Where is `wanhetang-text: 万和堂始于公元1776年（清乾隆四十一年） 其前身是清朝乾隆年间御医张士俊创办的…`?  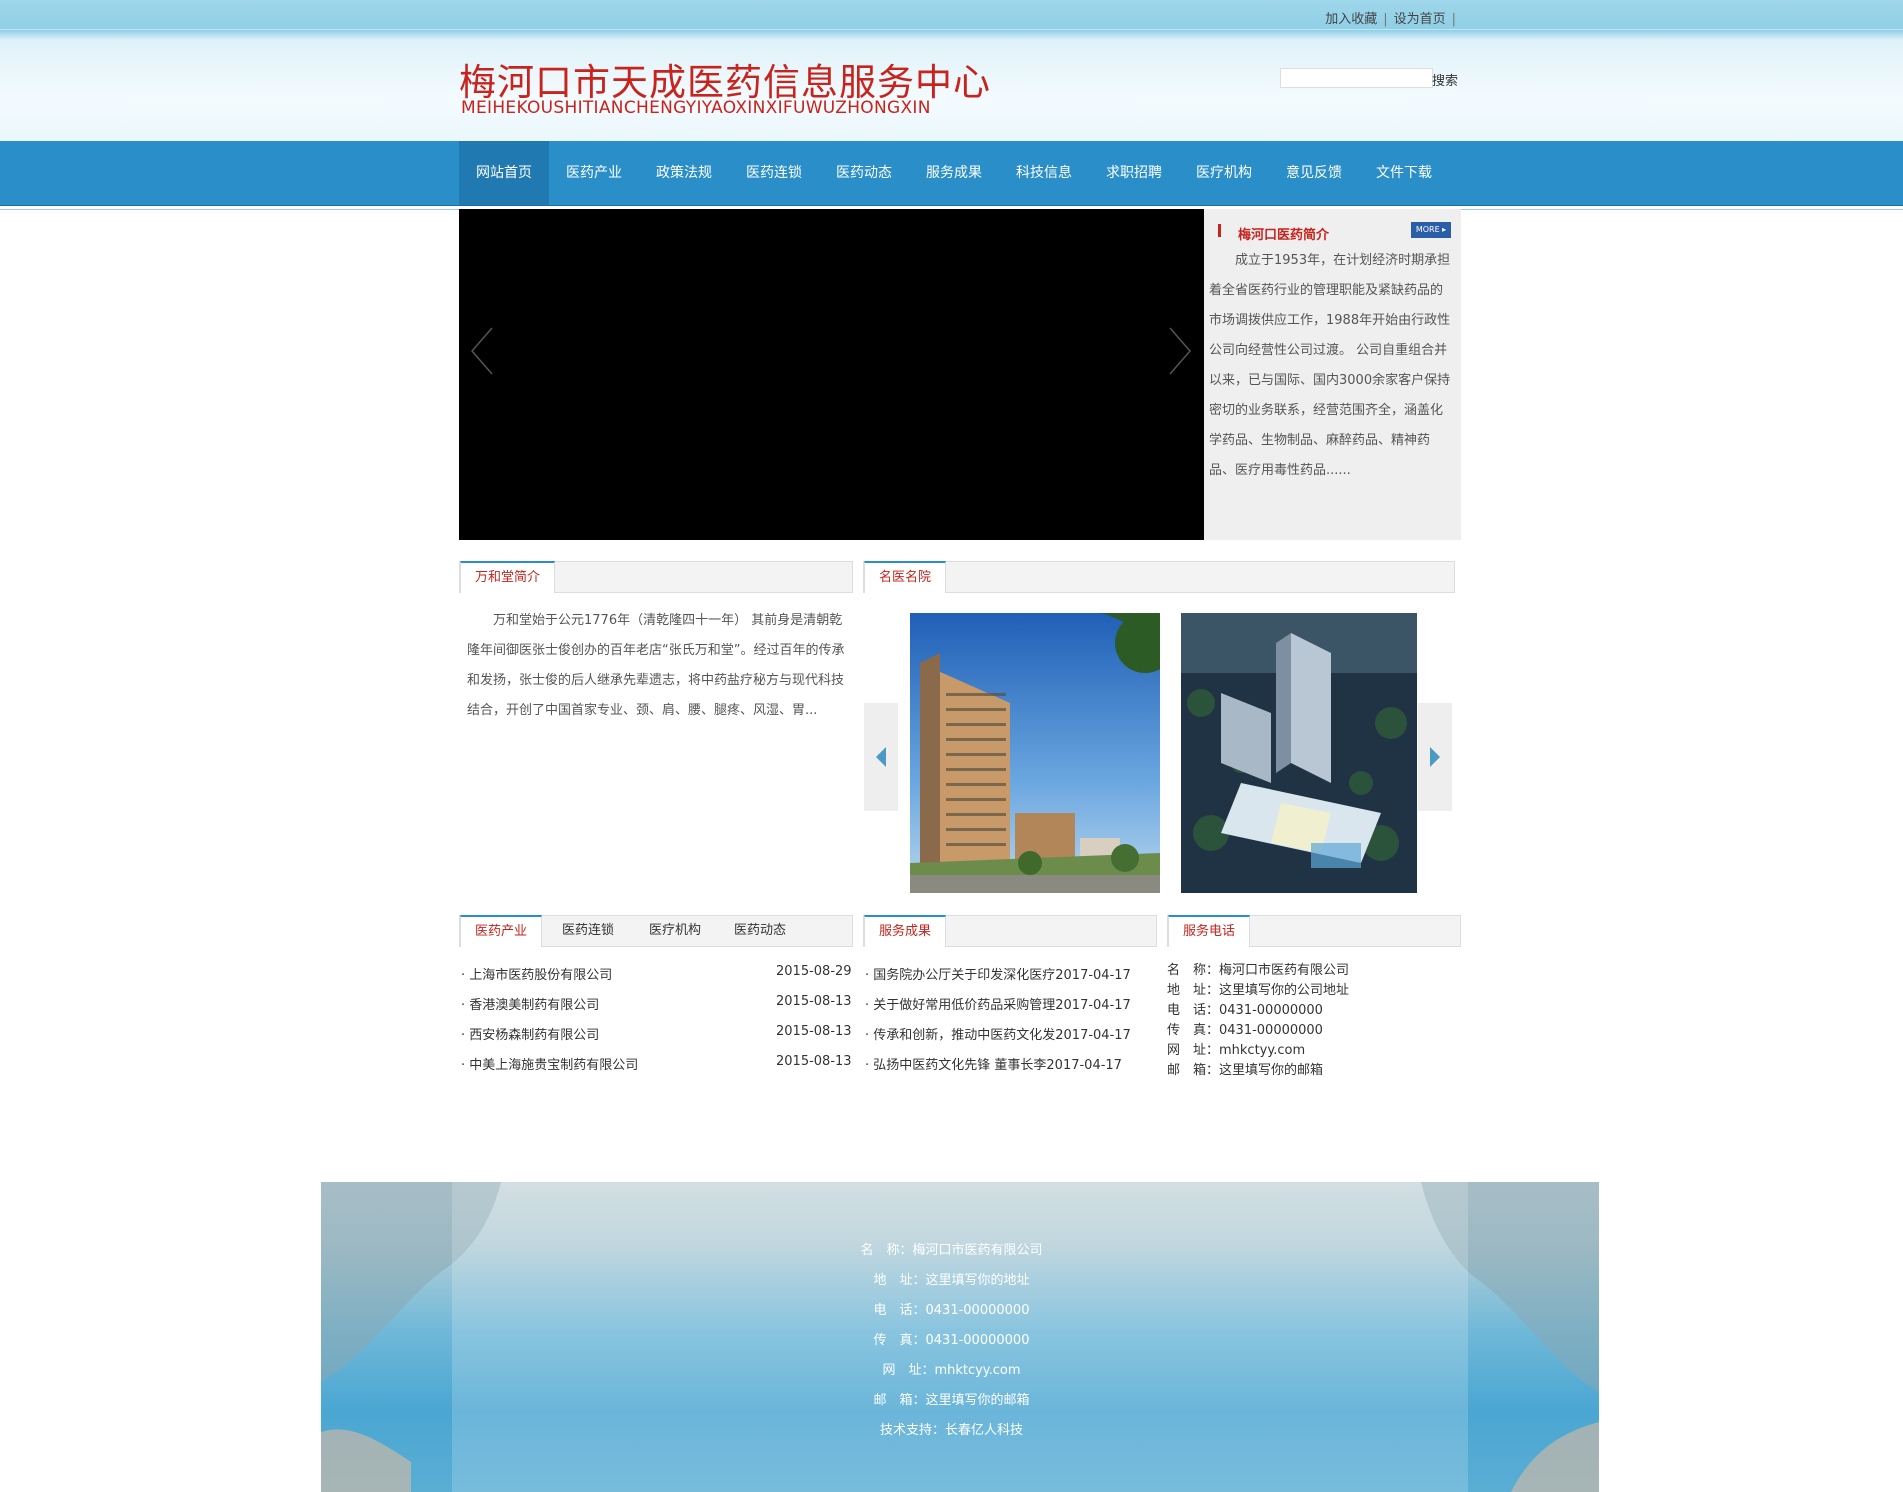
wanhetang-text: 万和堂始于公元1776年（清乾隆四十一年） 其前身是清朝乾隆年间御医张士俊创办的… is located at coordinates (656, 665).